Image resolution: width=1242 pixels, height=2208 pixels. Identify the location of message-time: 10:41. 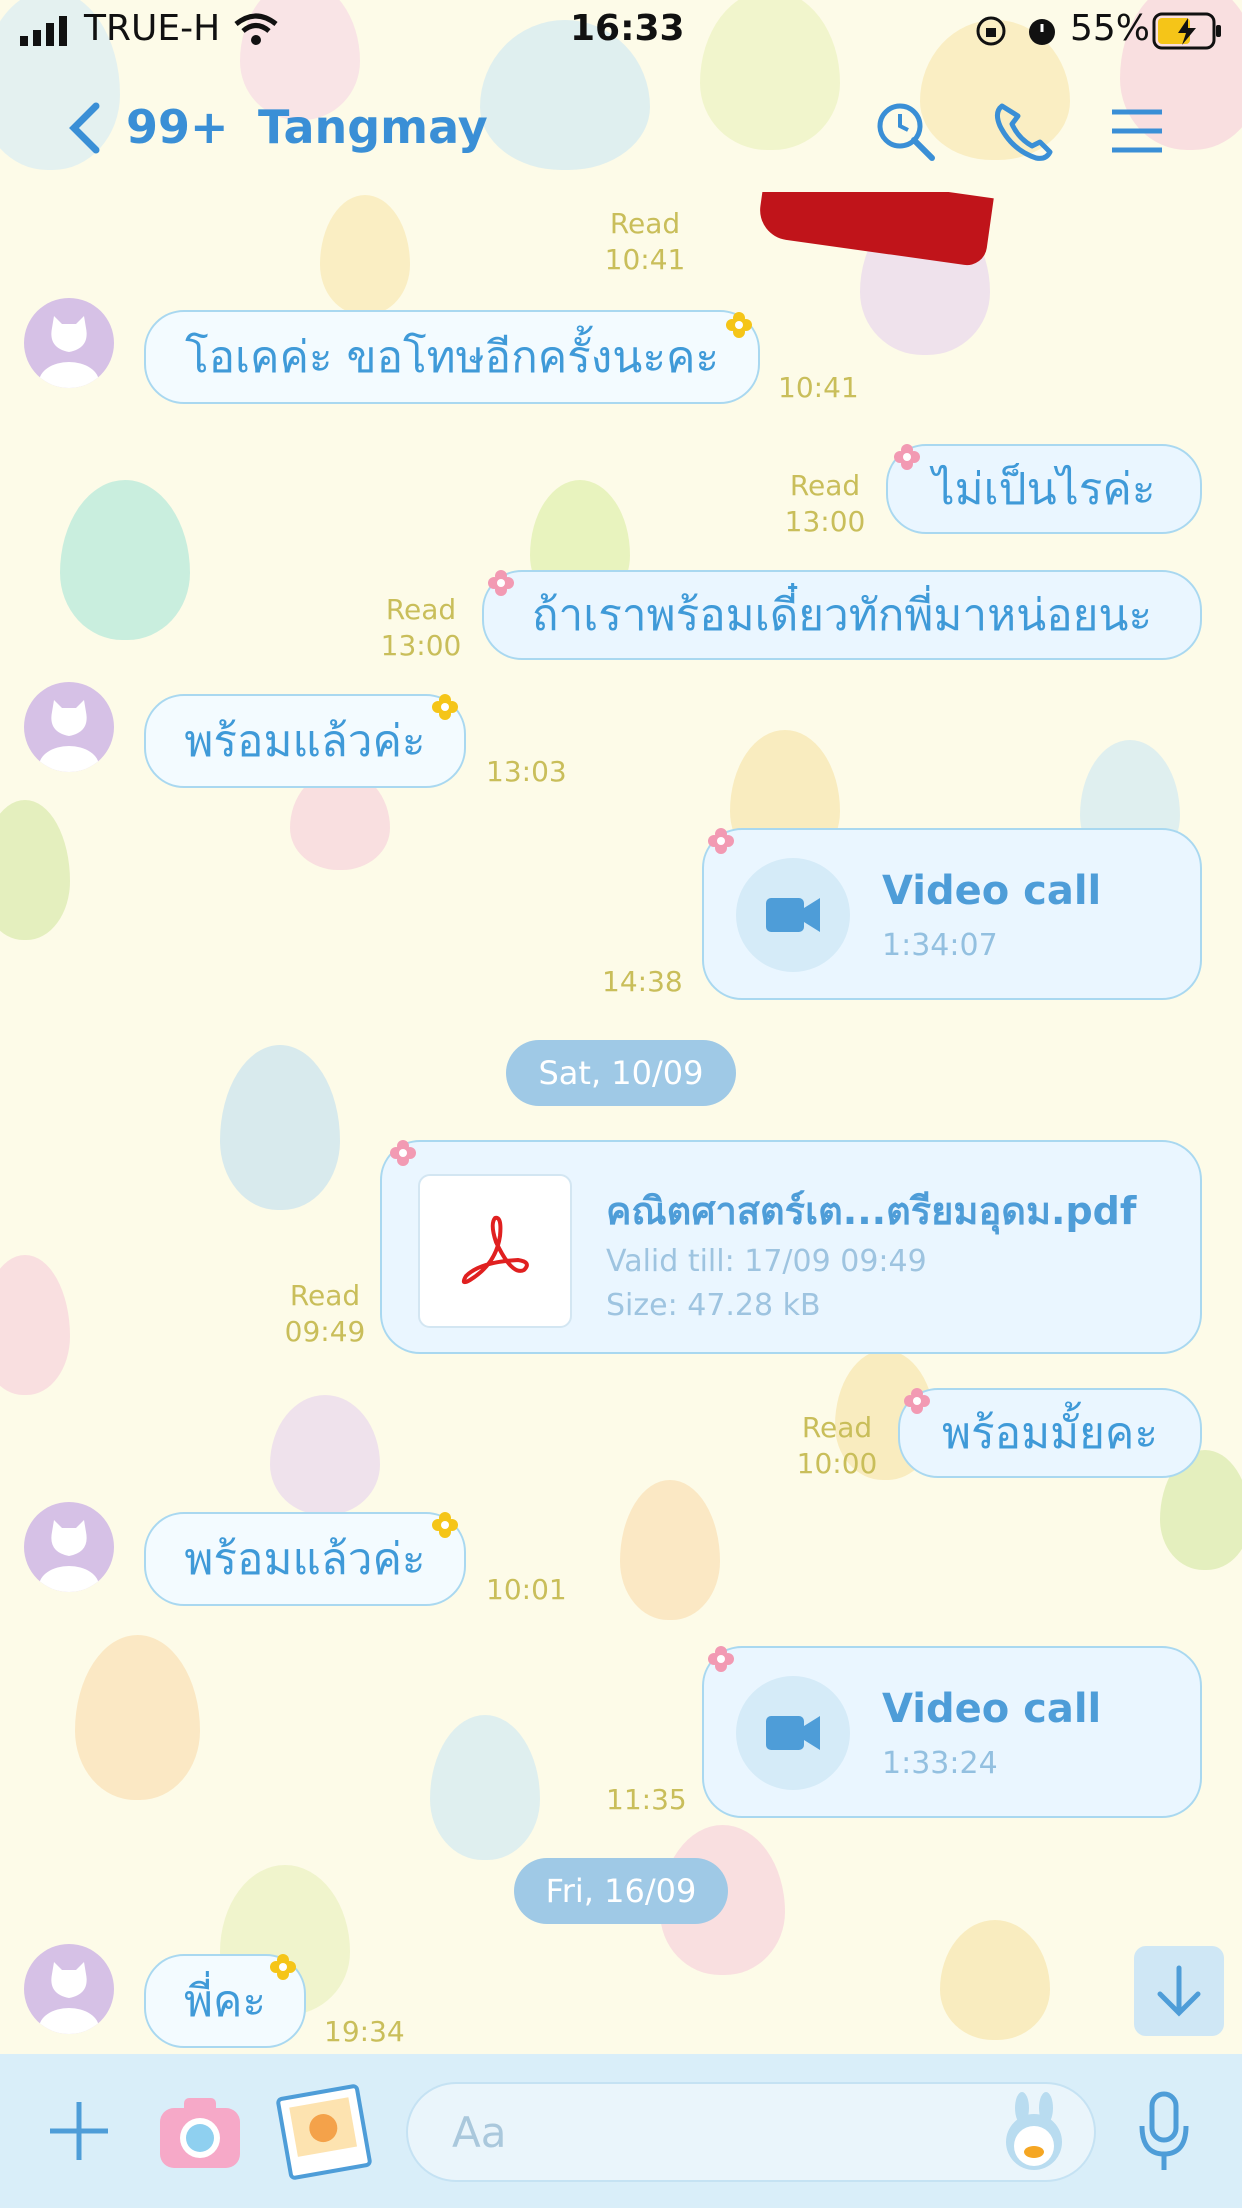
(818, 387).